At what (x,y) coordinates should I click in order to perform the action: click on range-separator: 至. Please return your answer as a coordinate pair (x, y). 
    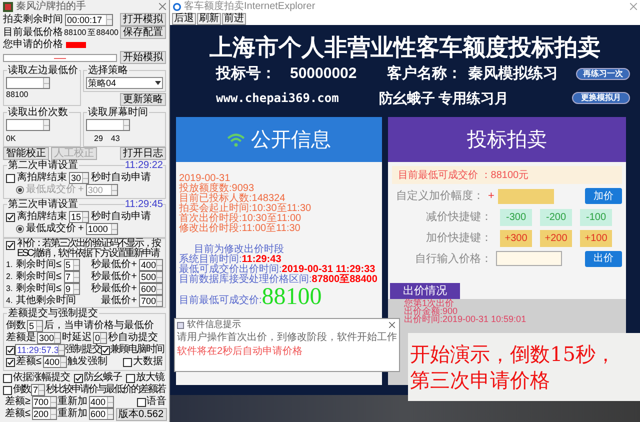
    Looking at the image, I should click on (91, 32).